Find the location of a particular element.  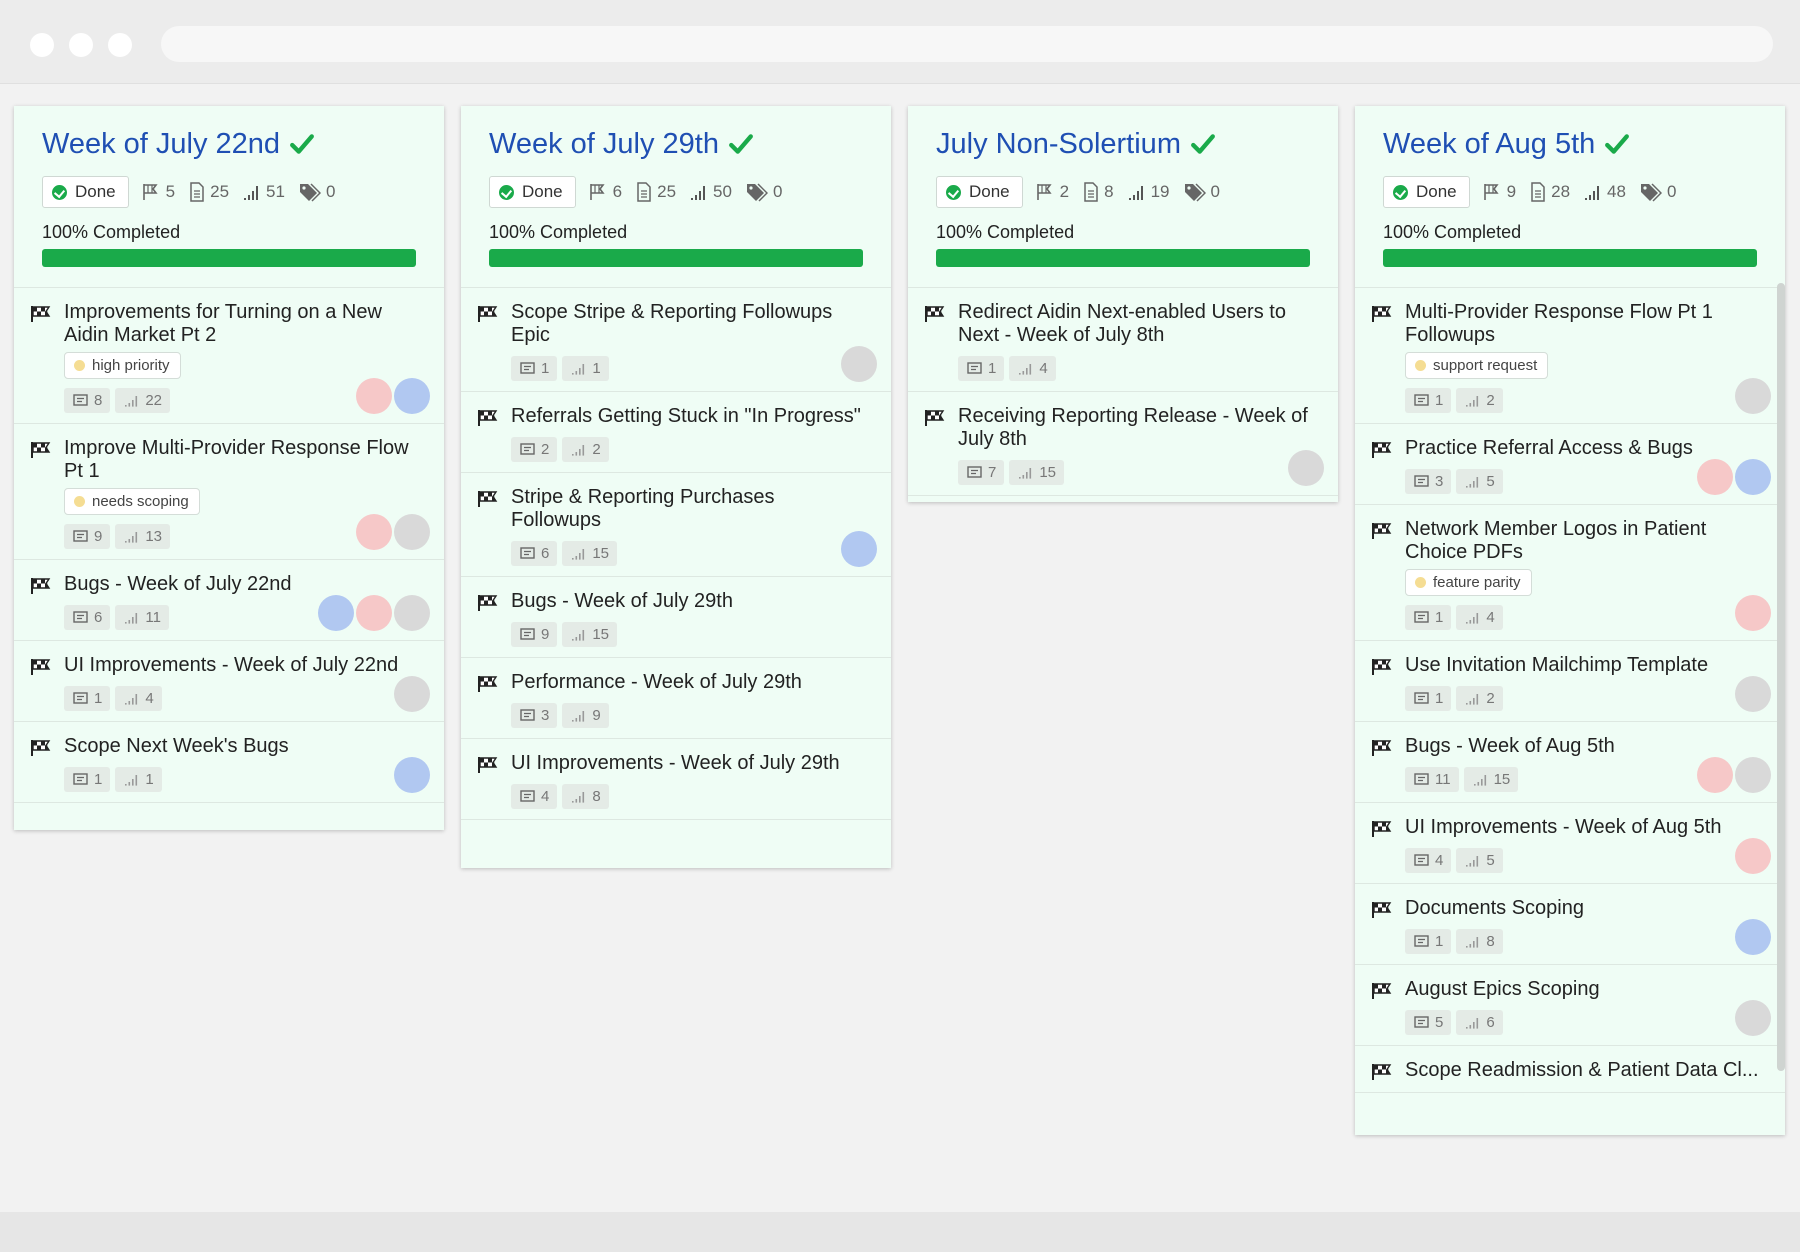

card-label: high priority is located at coordinates (122, 365).